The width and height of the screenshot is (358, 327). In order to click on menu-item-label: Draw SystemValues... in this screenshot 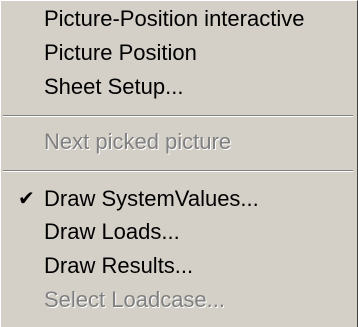, I will do `click(151, 198)`.